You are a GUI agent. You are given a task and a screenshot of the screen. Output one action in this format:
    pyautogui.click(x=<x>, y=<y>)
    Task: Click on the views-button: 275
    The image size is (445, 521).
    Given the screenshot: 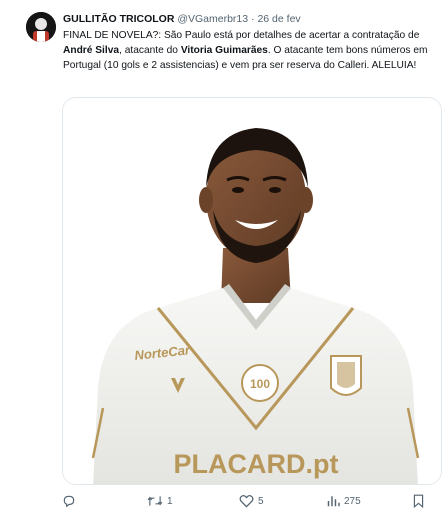 What is the action you would take?
    pyautogui.click(x=343, y=501)
    